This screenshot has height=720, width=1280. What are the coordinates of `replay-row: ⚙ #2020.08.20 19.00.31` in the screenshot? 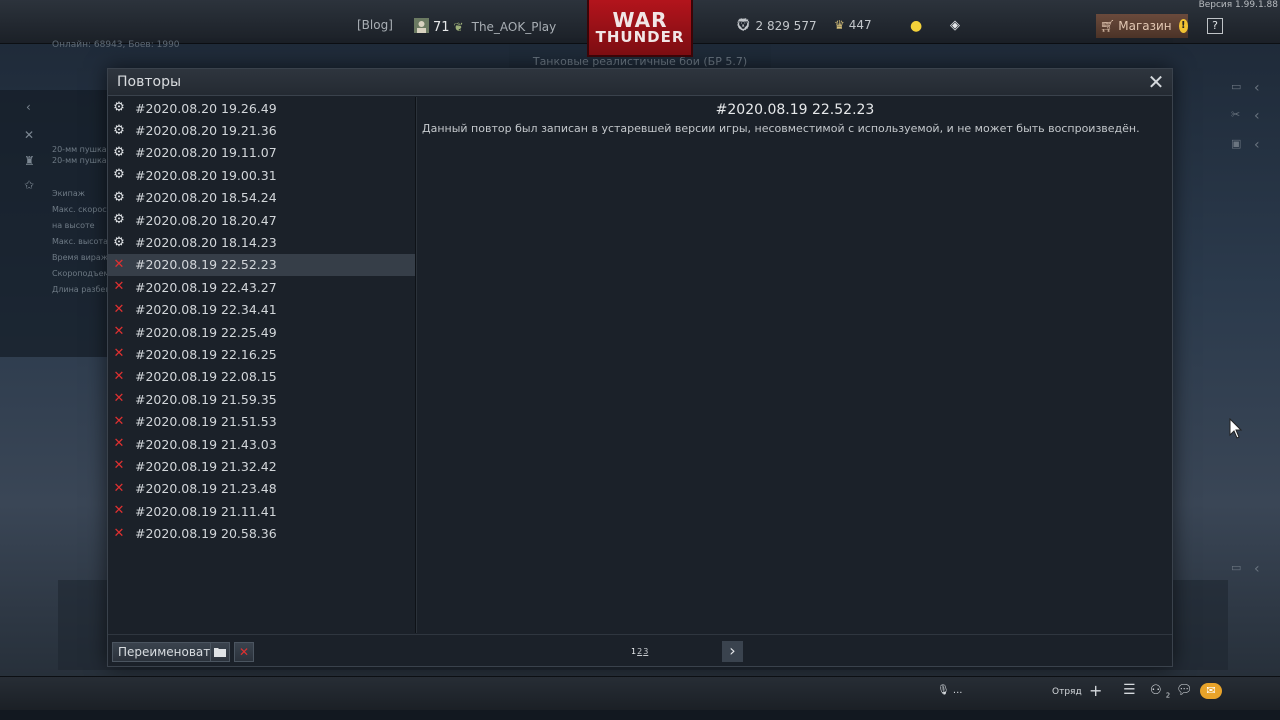 It's located at (261, 175).